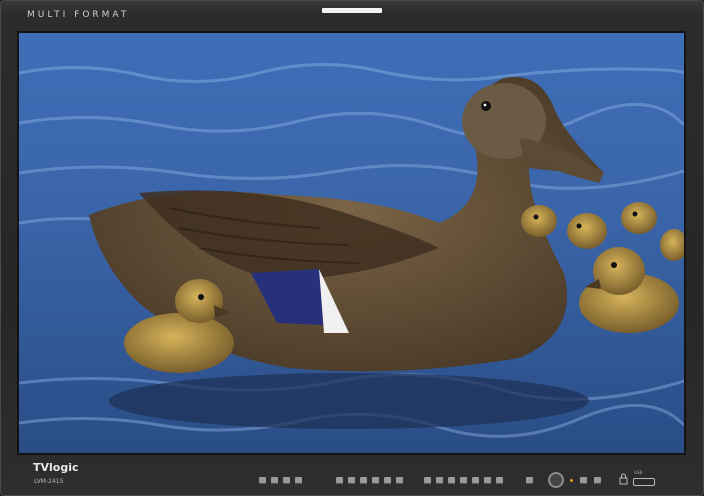 Image resolution: width=704 pixels, height=496 pixels. Describe the element at coordinates (623, 479) in the screenshot. I see `lock-icon` at that location.